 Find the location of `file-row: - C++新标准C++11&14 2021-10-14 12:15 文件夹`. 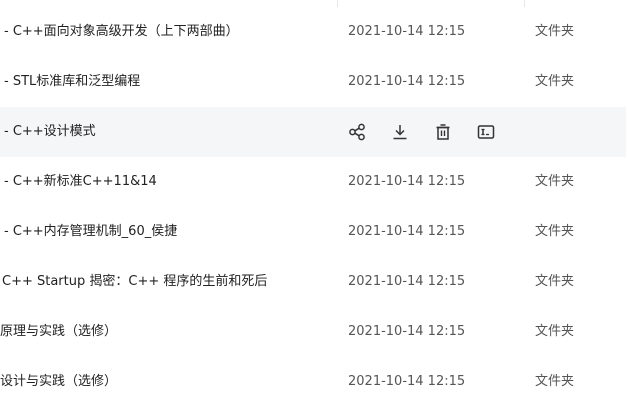

file-row: - C++新标准C++11&14 2021-10-14 12:15 文件夹 is located at coordinates (313, 182).